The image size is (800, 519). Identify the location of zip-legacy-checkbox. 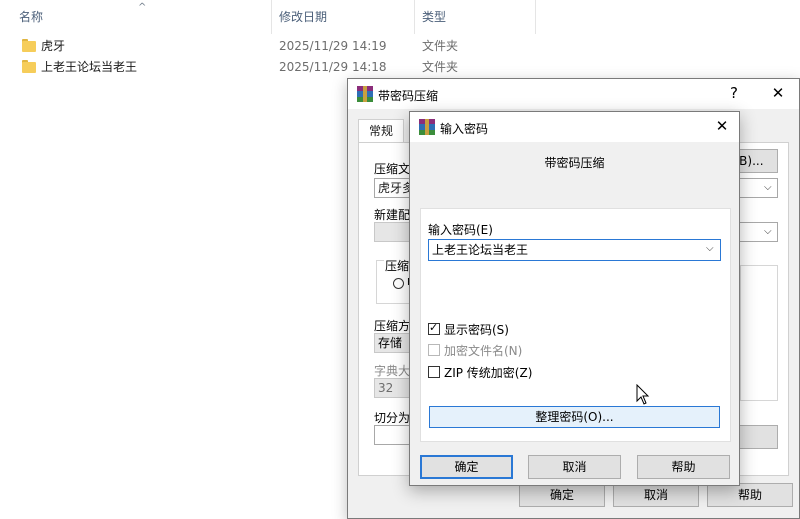
(434, 372).